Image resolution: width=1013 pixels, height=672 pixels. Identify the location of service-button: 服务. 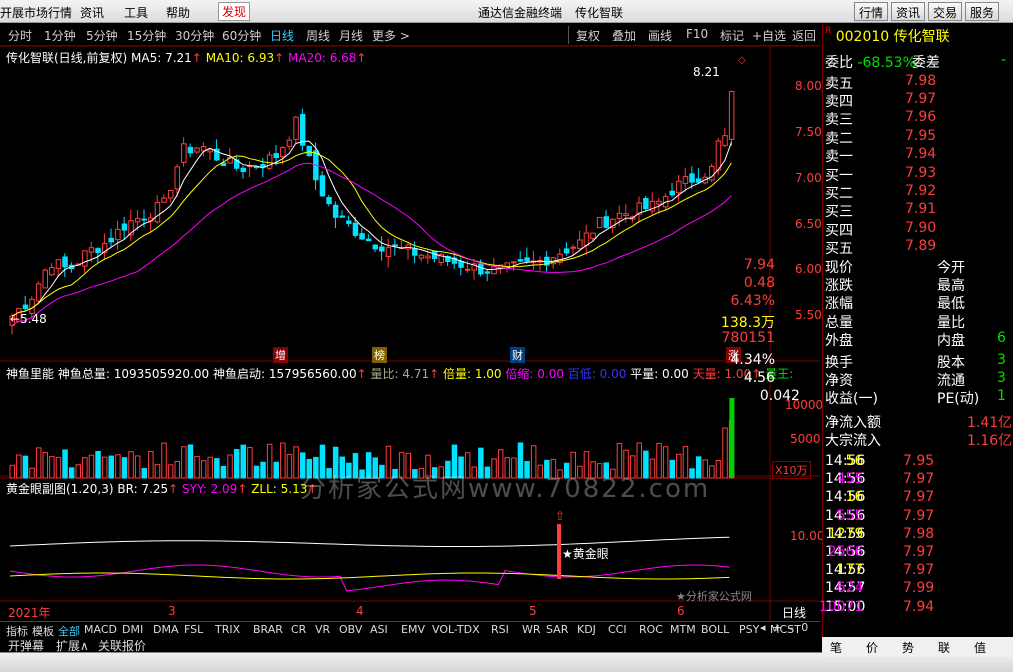
(982, 11).